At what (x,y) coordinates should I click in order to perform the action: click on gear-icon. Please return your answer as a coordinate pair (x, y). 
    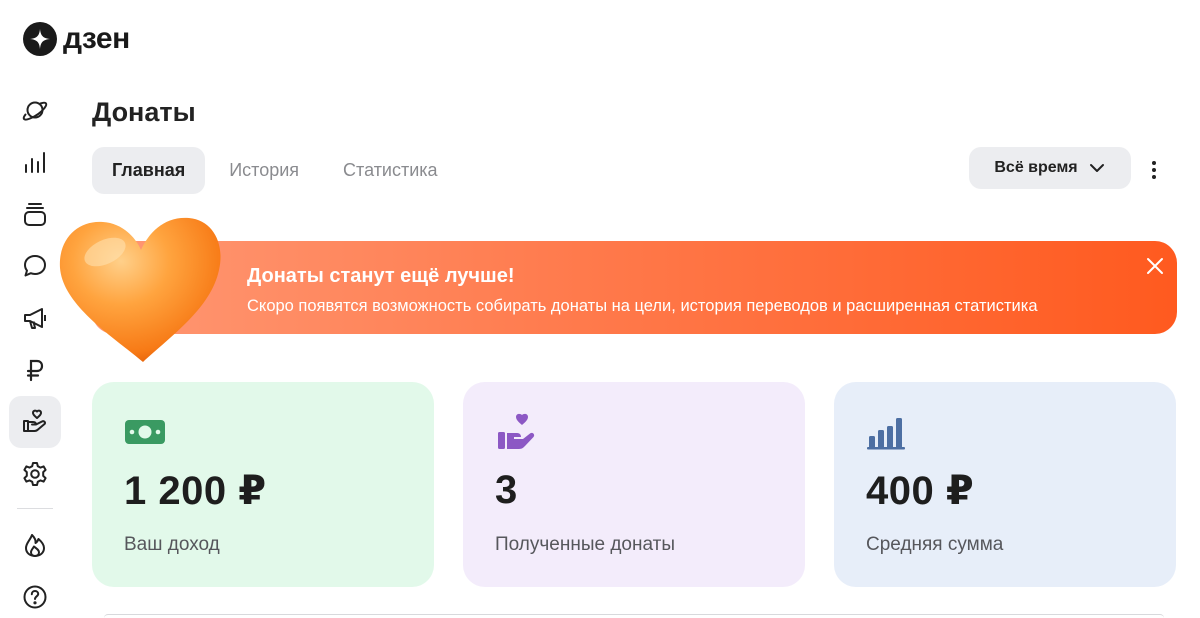
    Looking at the image, I should click on (35, 474).